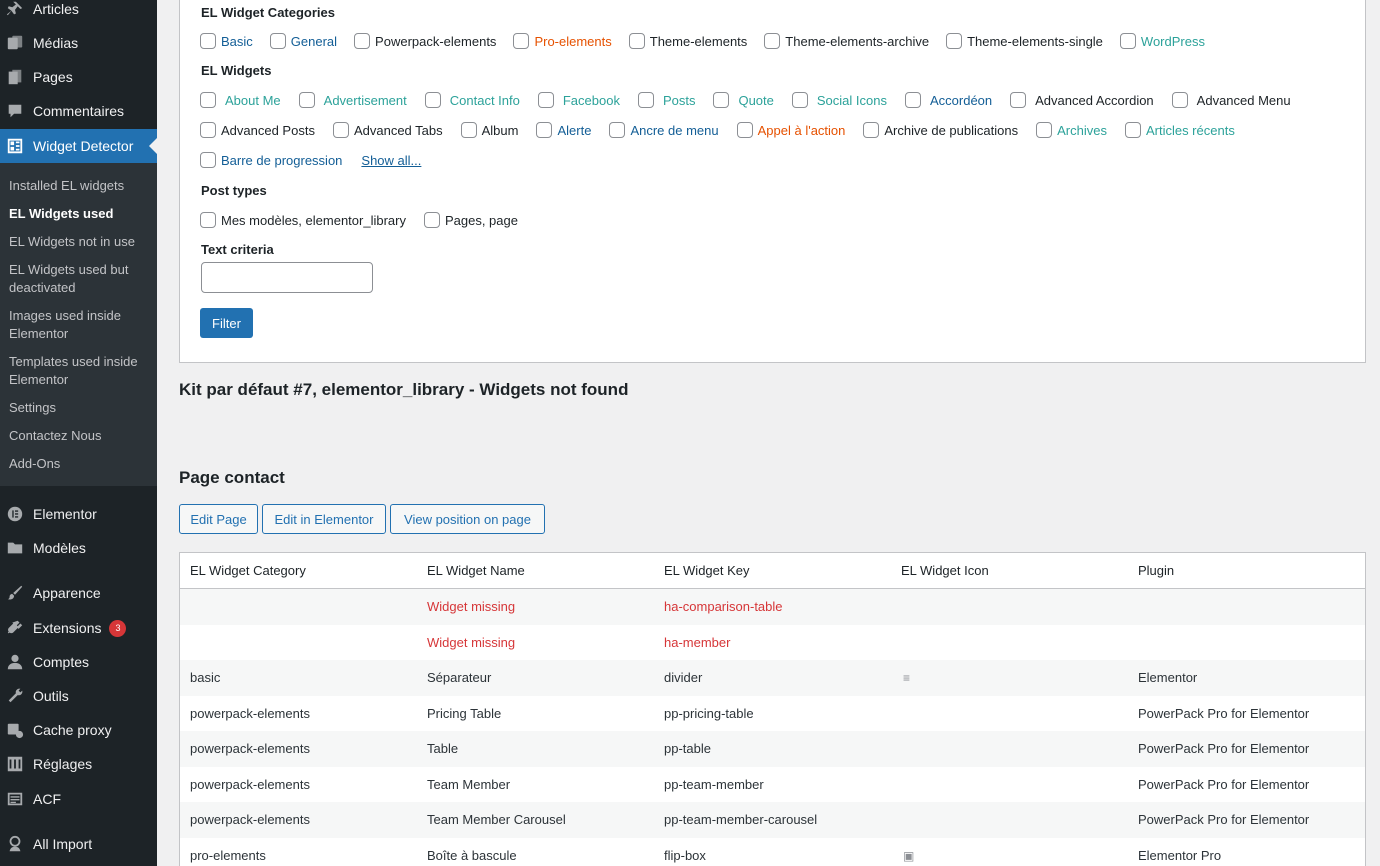 The width and height of the screenshot is (1380, 866). I want to click on category-checkbox-powerpack: Powerpack-elements, so click(425, 41).